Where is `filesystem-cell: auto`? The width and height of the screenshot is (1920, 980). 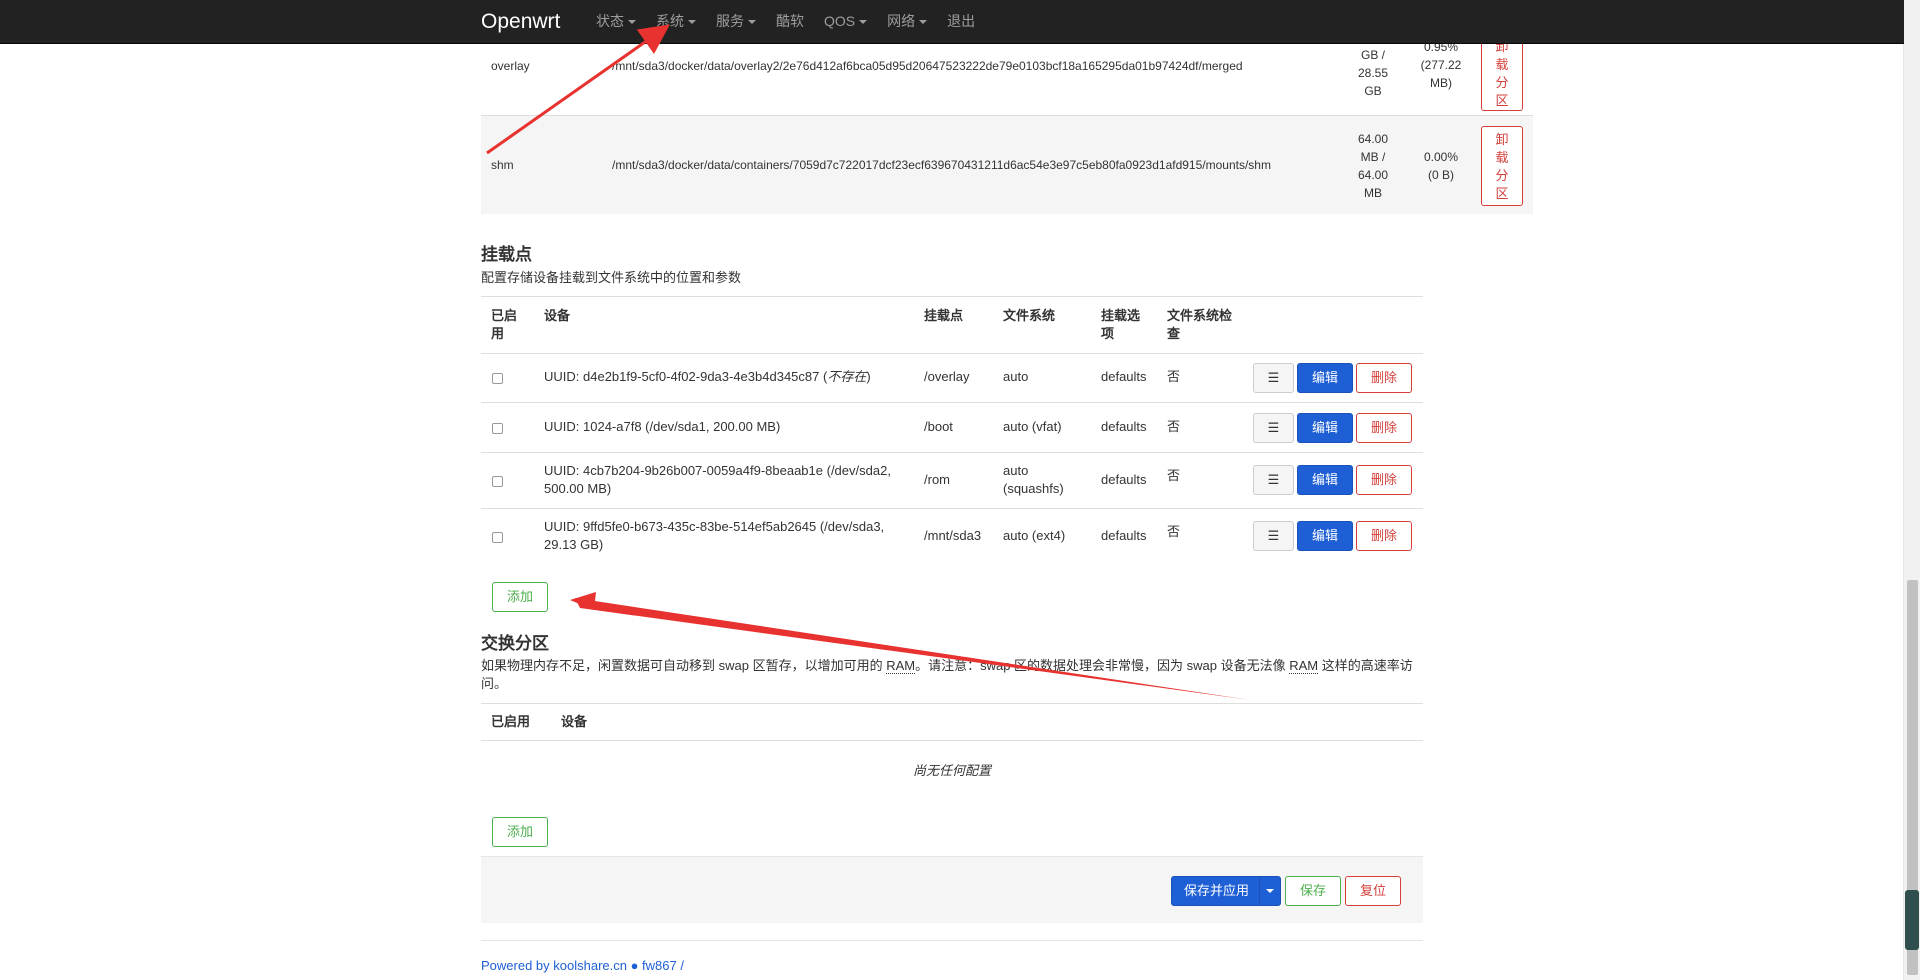
filesystem-cell: auto is located at coordinates (1016, 376).